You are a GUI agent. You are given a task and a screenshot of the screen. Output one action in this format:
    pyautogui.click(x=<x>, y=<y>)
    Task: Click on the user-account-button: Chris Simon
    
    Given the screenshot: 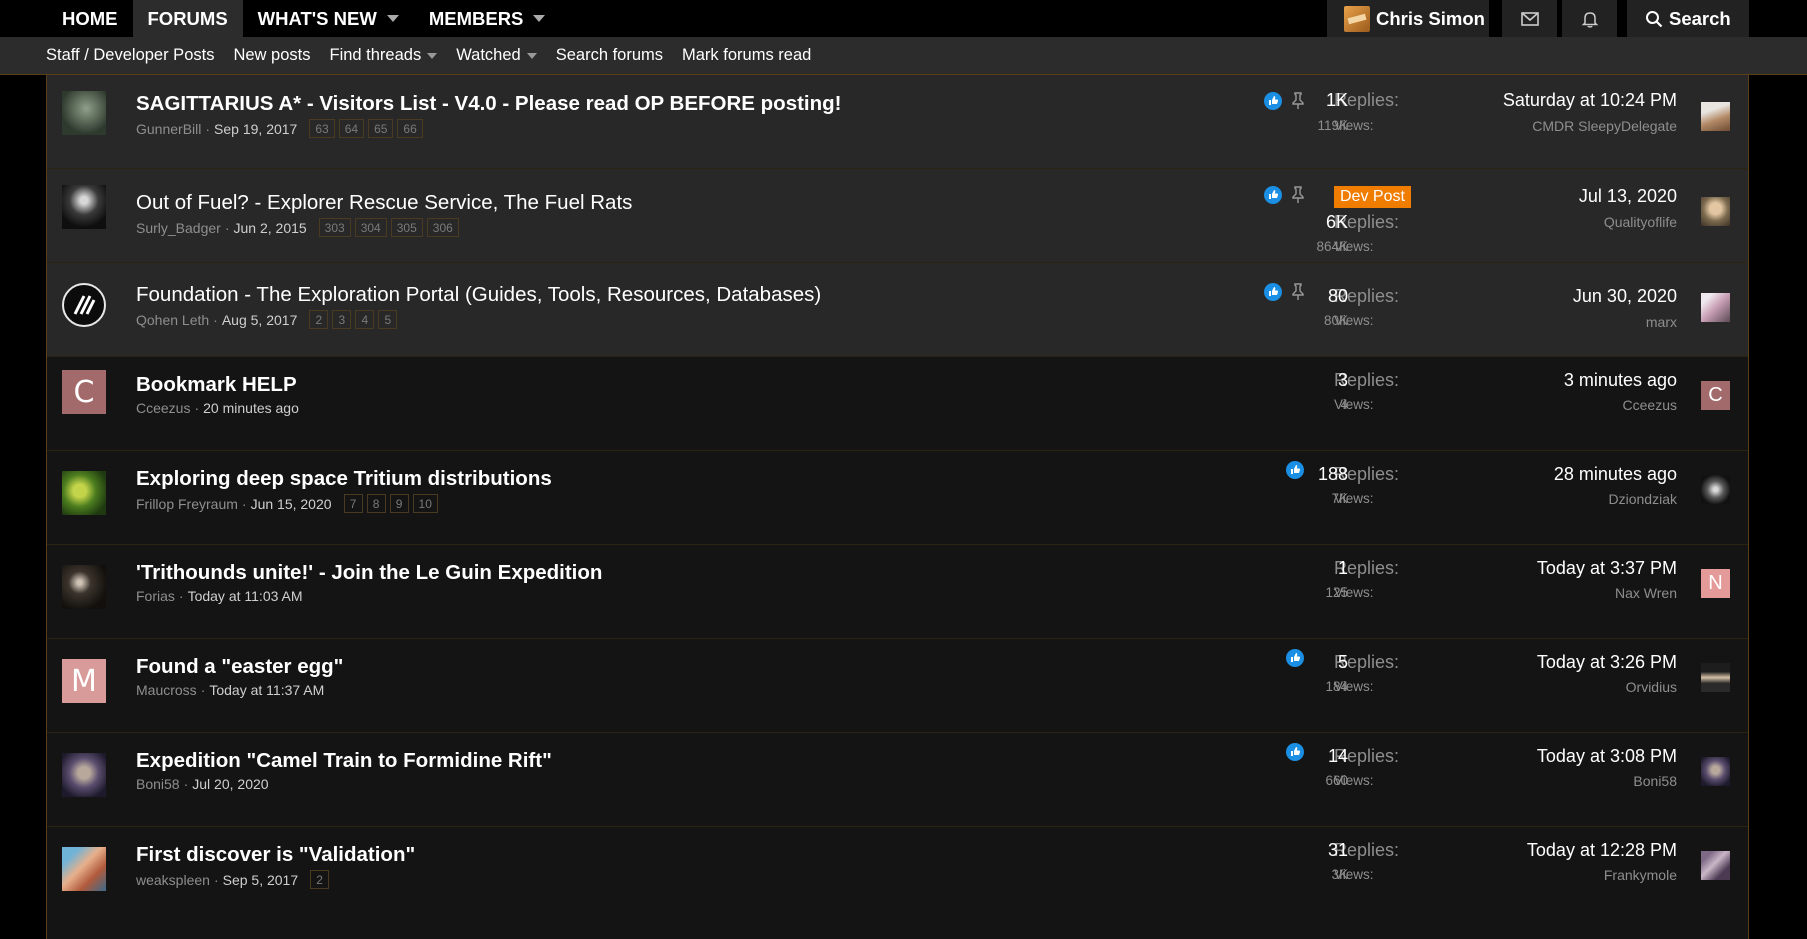 What is the action you would take?
    pyautogui.click(x=1408, y=18)
    